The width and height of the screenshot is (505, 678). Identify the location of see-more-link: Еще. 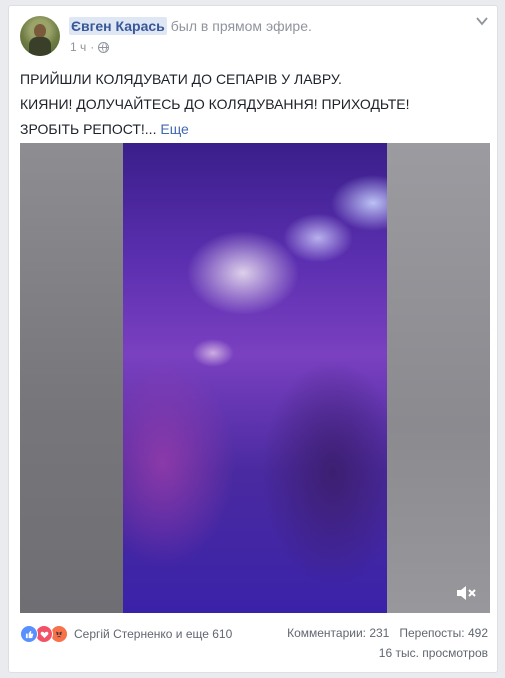
(174, 129).